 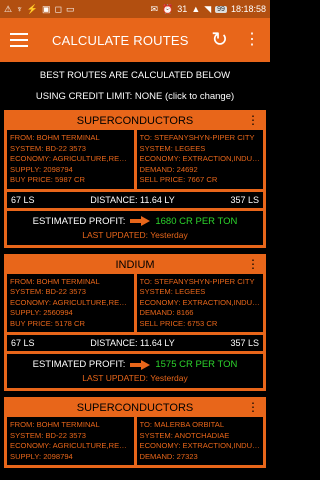 I want to click on app-bar: CALCULATE ROUTES ↻ ⋮, so click(x=135, y=40).